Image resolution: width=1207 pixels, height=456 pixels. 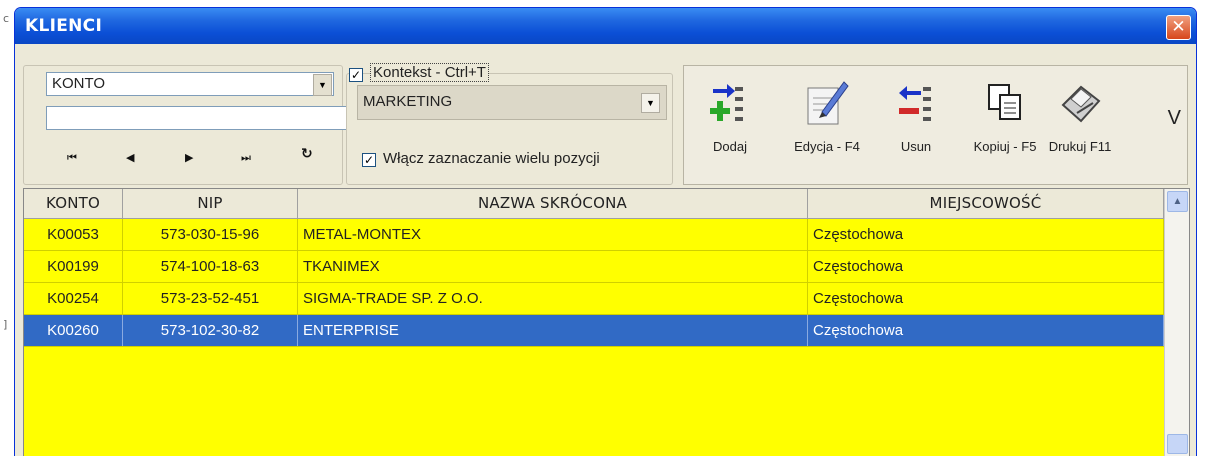 What do you see at coordinates (408, 101) in the screenshot?
I see `context-select-value: MARKETING` at bounding box center [408, 101].